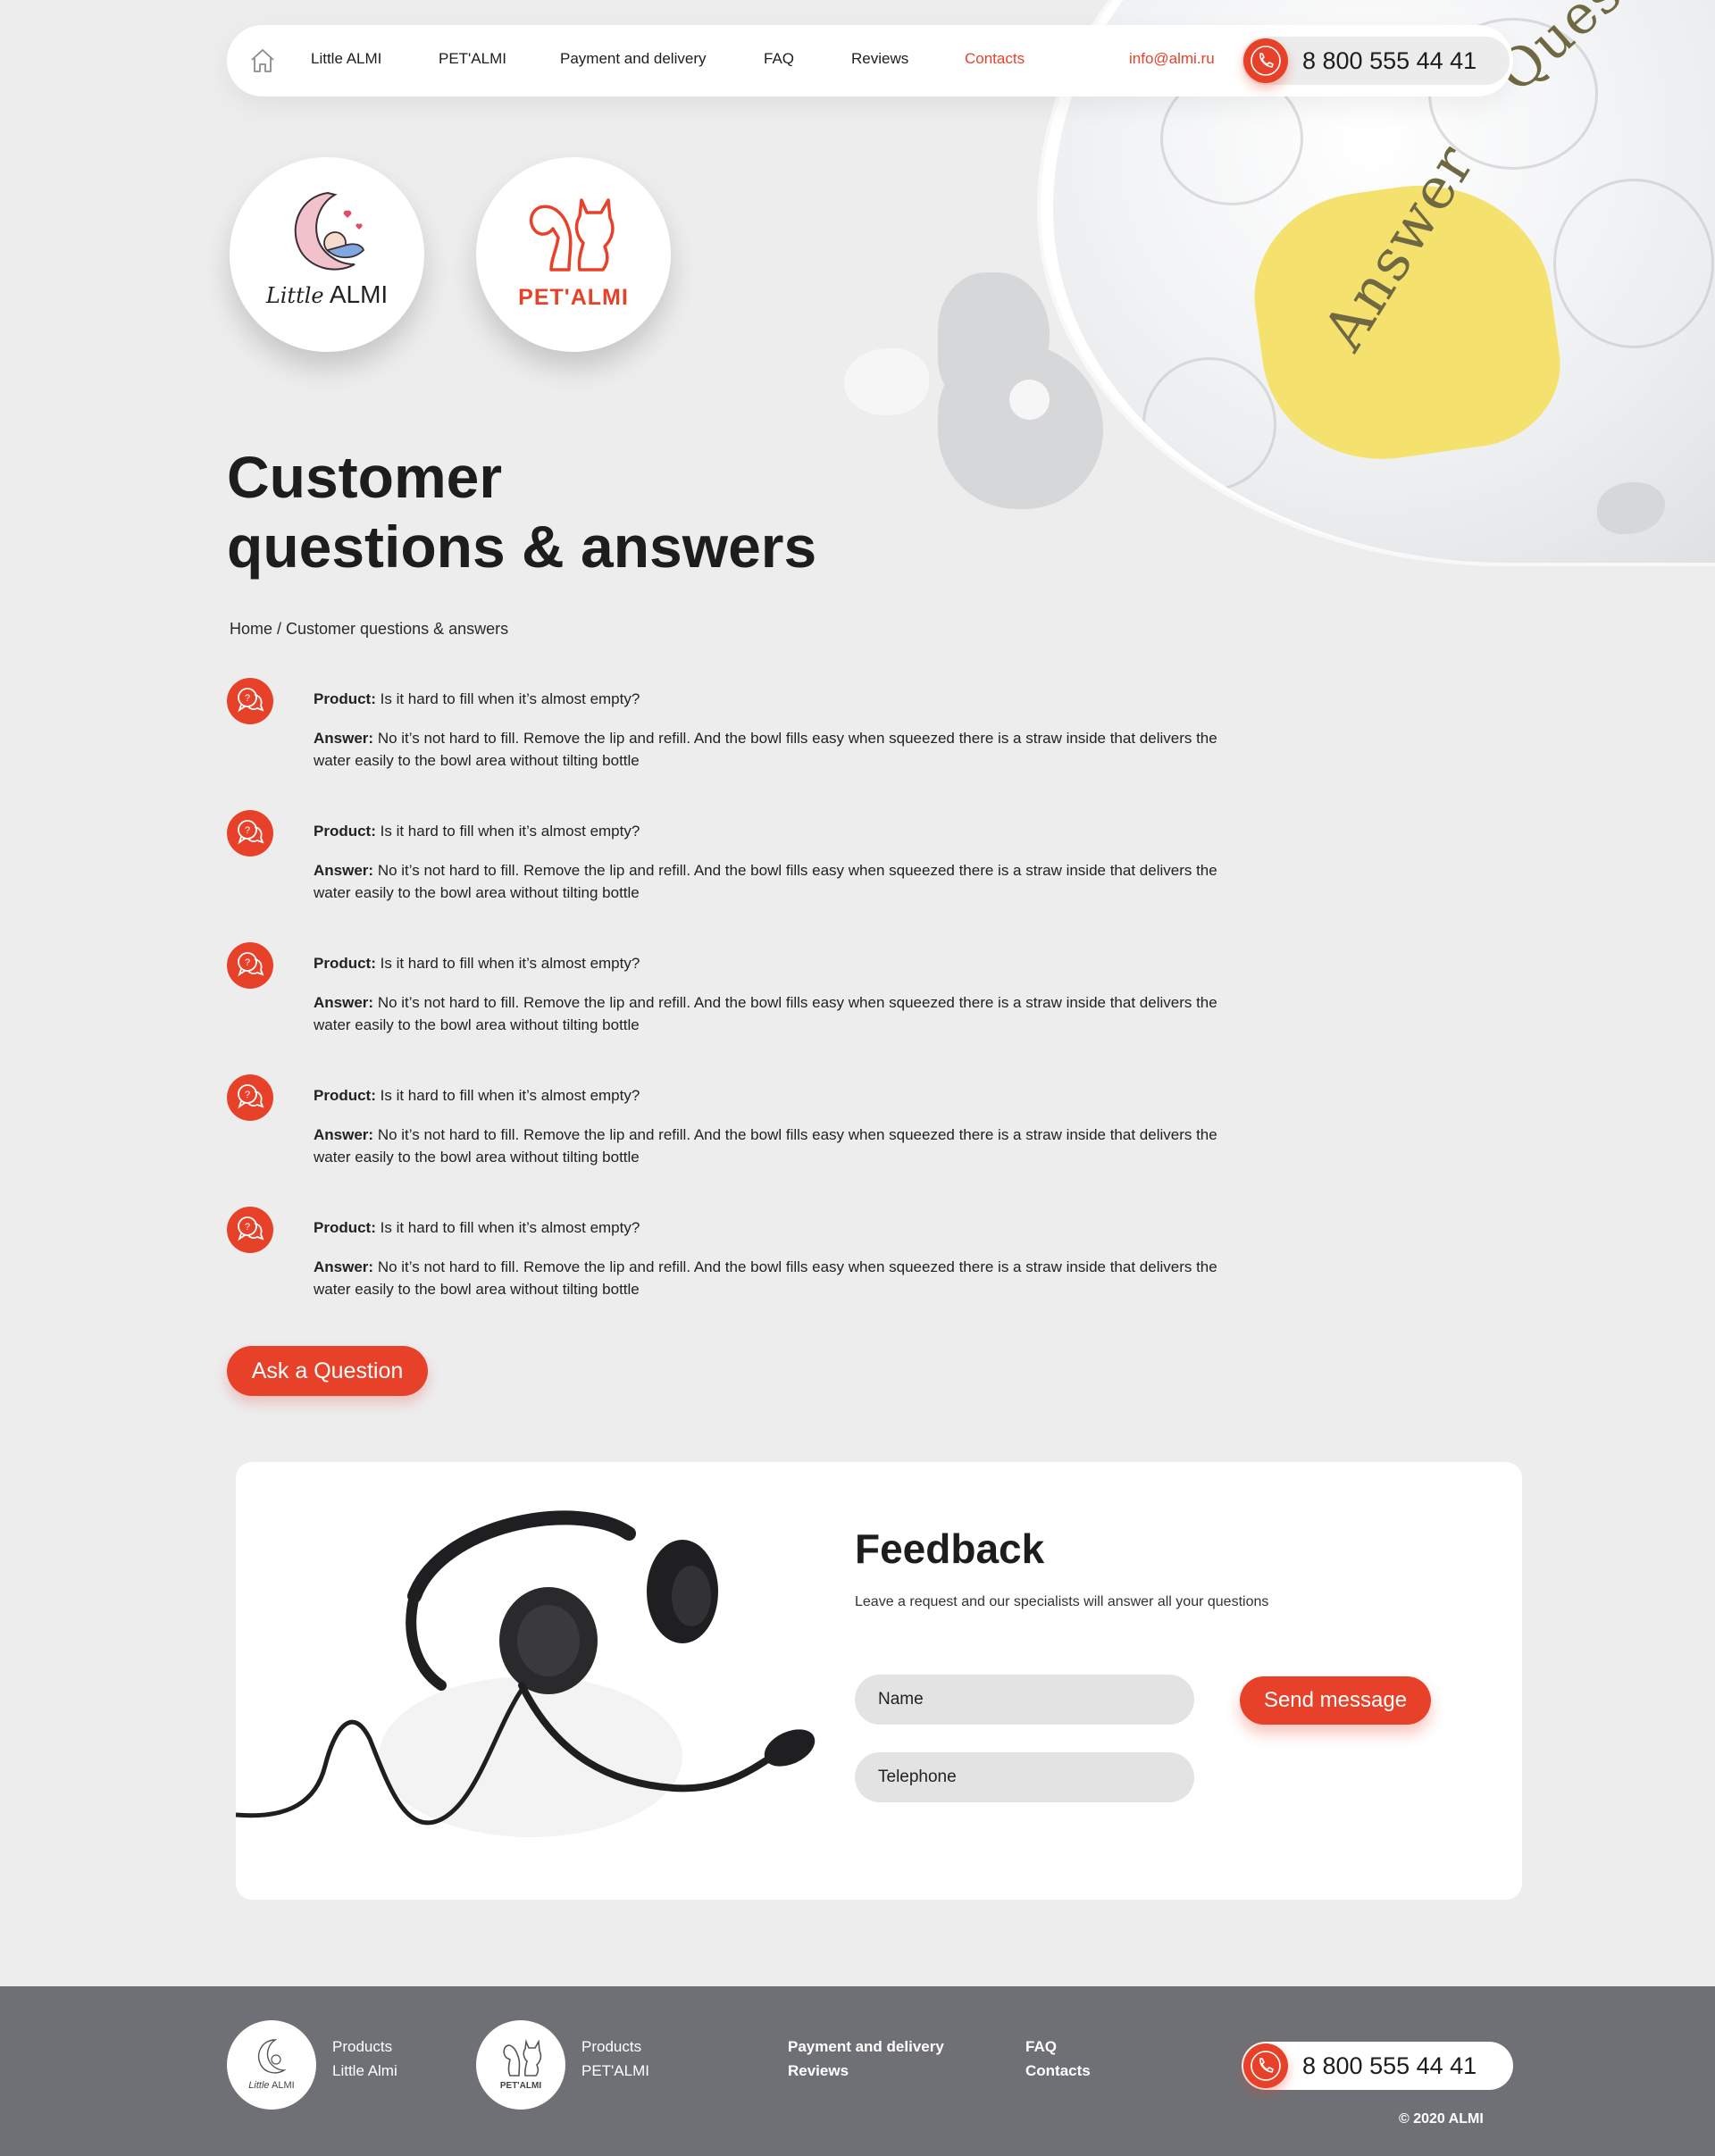 This screenshot has height=2156, width=1715. Describe the element at coordinates (1335, 1700) in the screenshot. I see `send-message-button: Send message` at that location.